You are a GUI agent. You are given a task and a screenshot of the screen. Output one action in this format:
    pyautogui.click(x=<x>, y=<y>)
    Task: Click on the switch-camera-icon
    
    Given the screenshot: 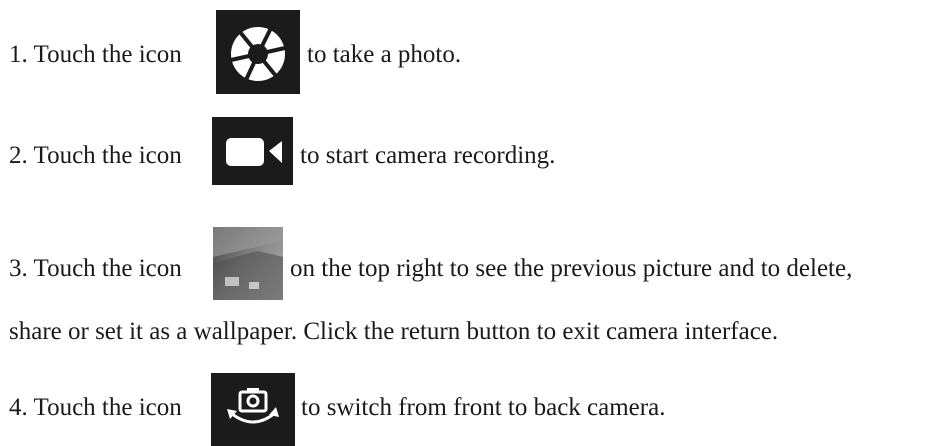 What is the action you would take?
    pyautogui.click(x=253, y=409)
    